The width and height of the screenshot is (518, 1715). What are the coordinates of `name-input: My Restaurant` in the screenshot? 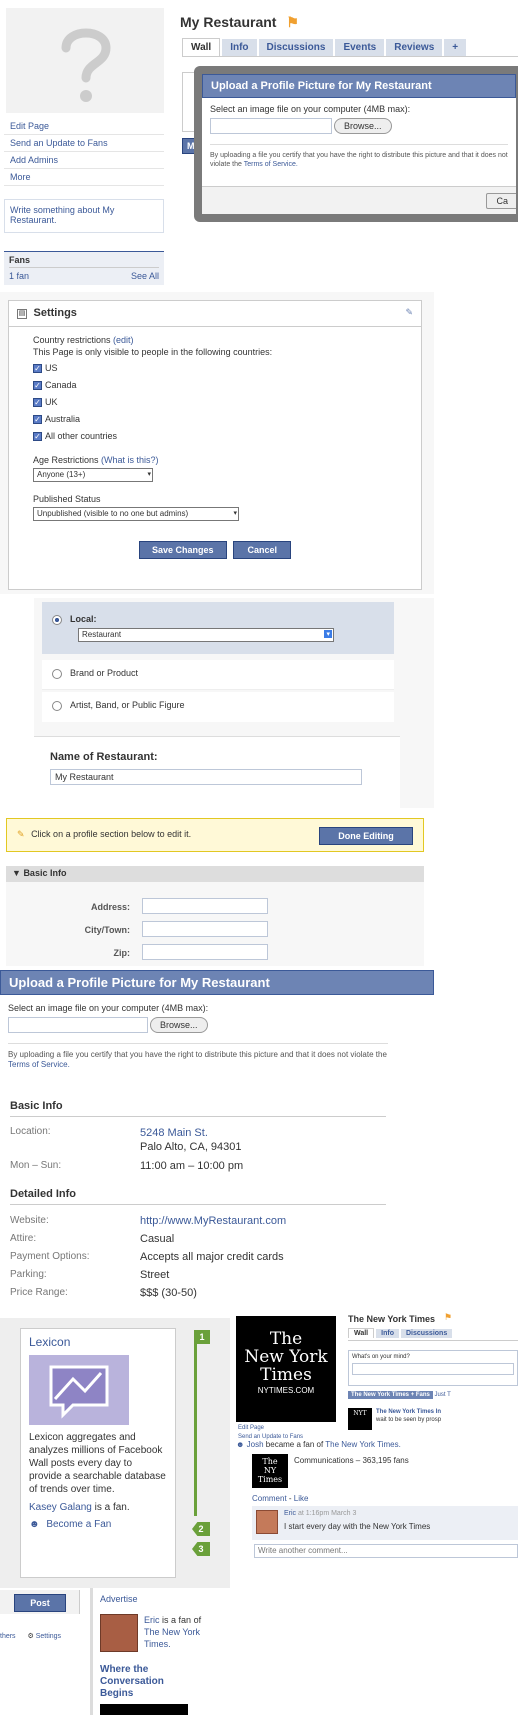 It's located at (206, 777).